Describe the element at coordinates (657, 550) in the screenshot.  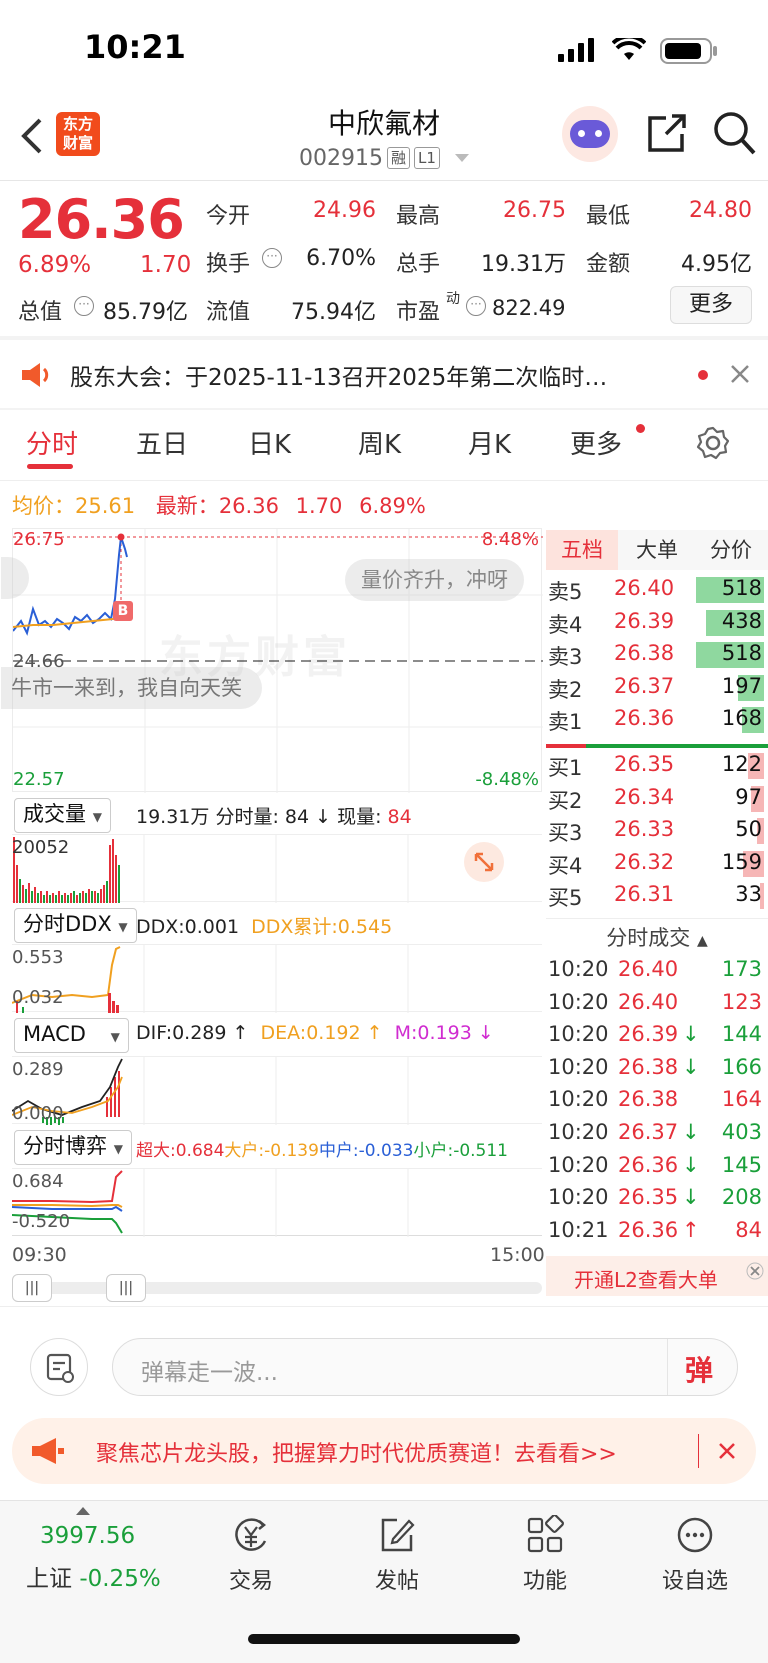
I see `tab-big-orders: 大单` at that location.